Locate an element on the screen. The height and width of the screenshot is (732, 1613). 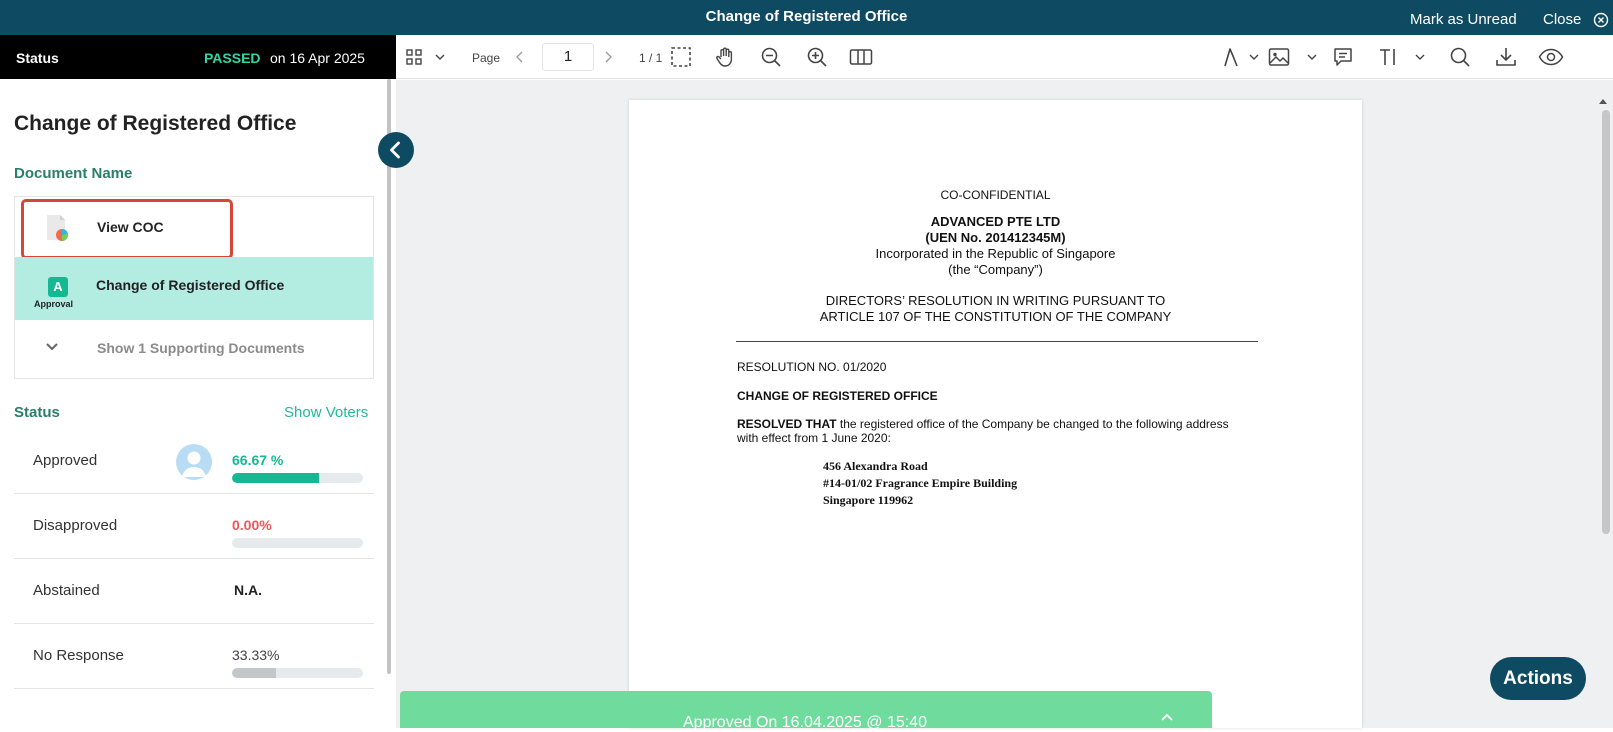
divider is located at coordinates (997, 341).